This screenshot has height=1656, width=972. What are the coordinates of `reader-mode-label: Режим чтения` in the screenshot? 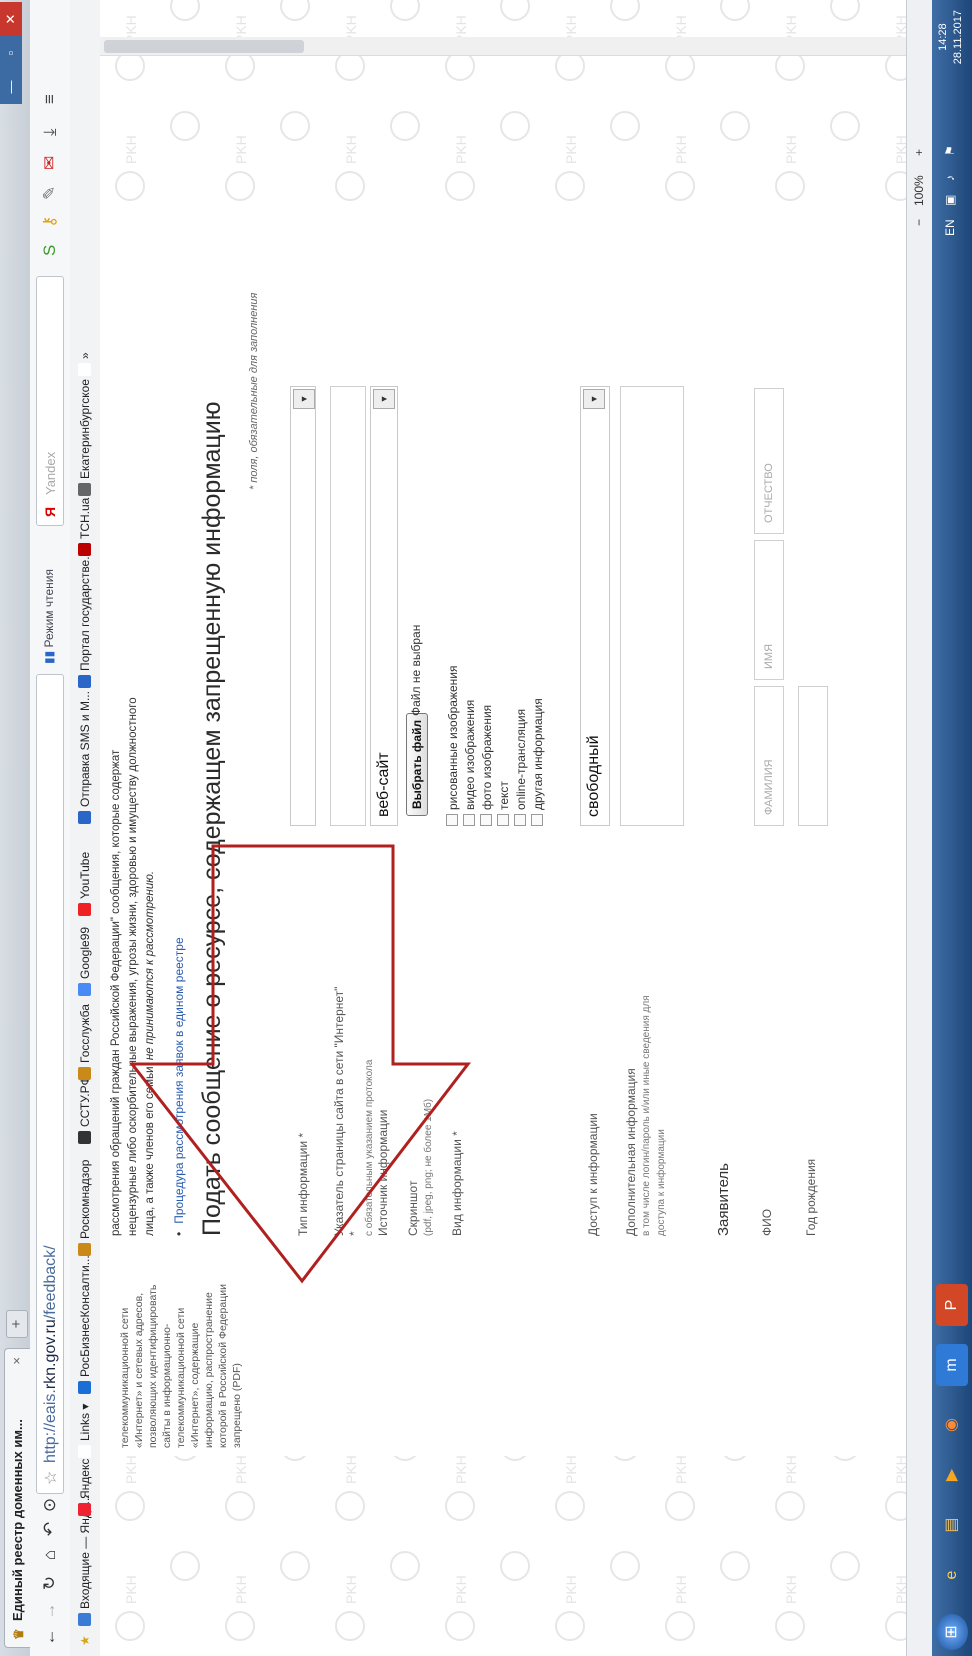 It's located at (49, 608).